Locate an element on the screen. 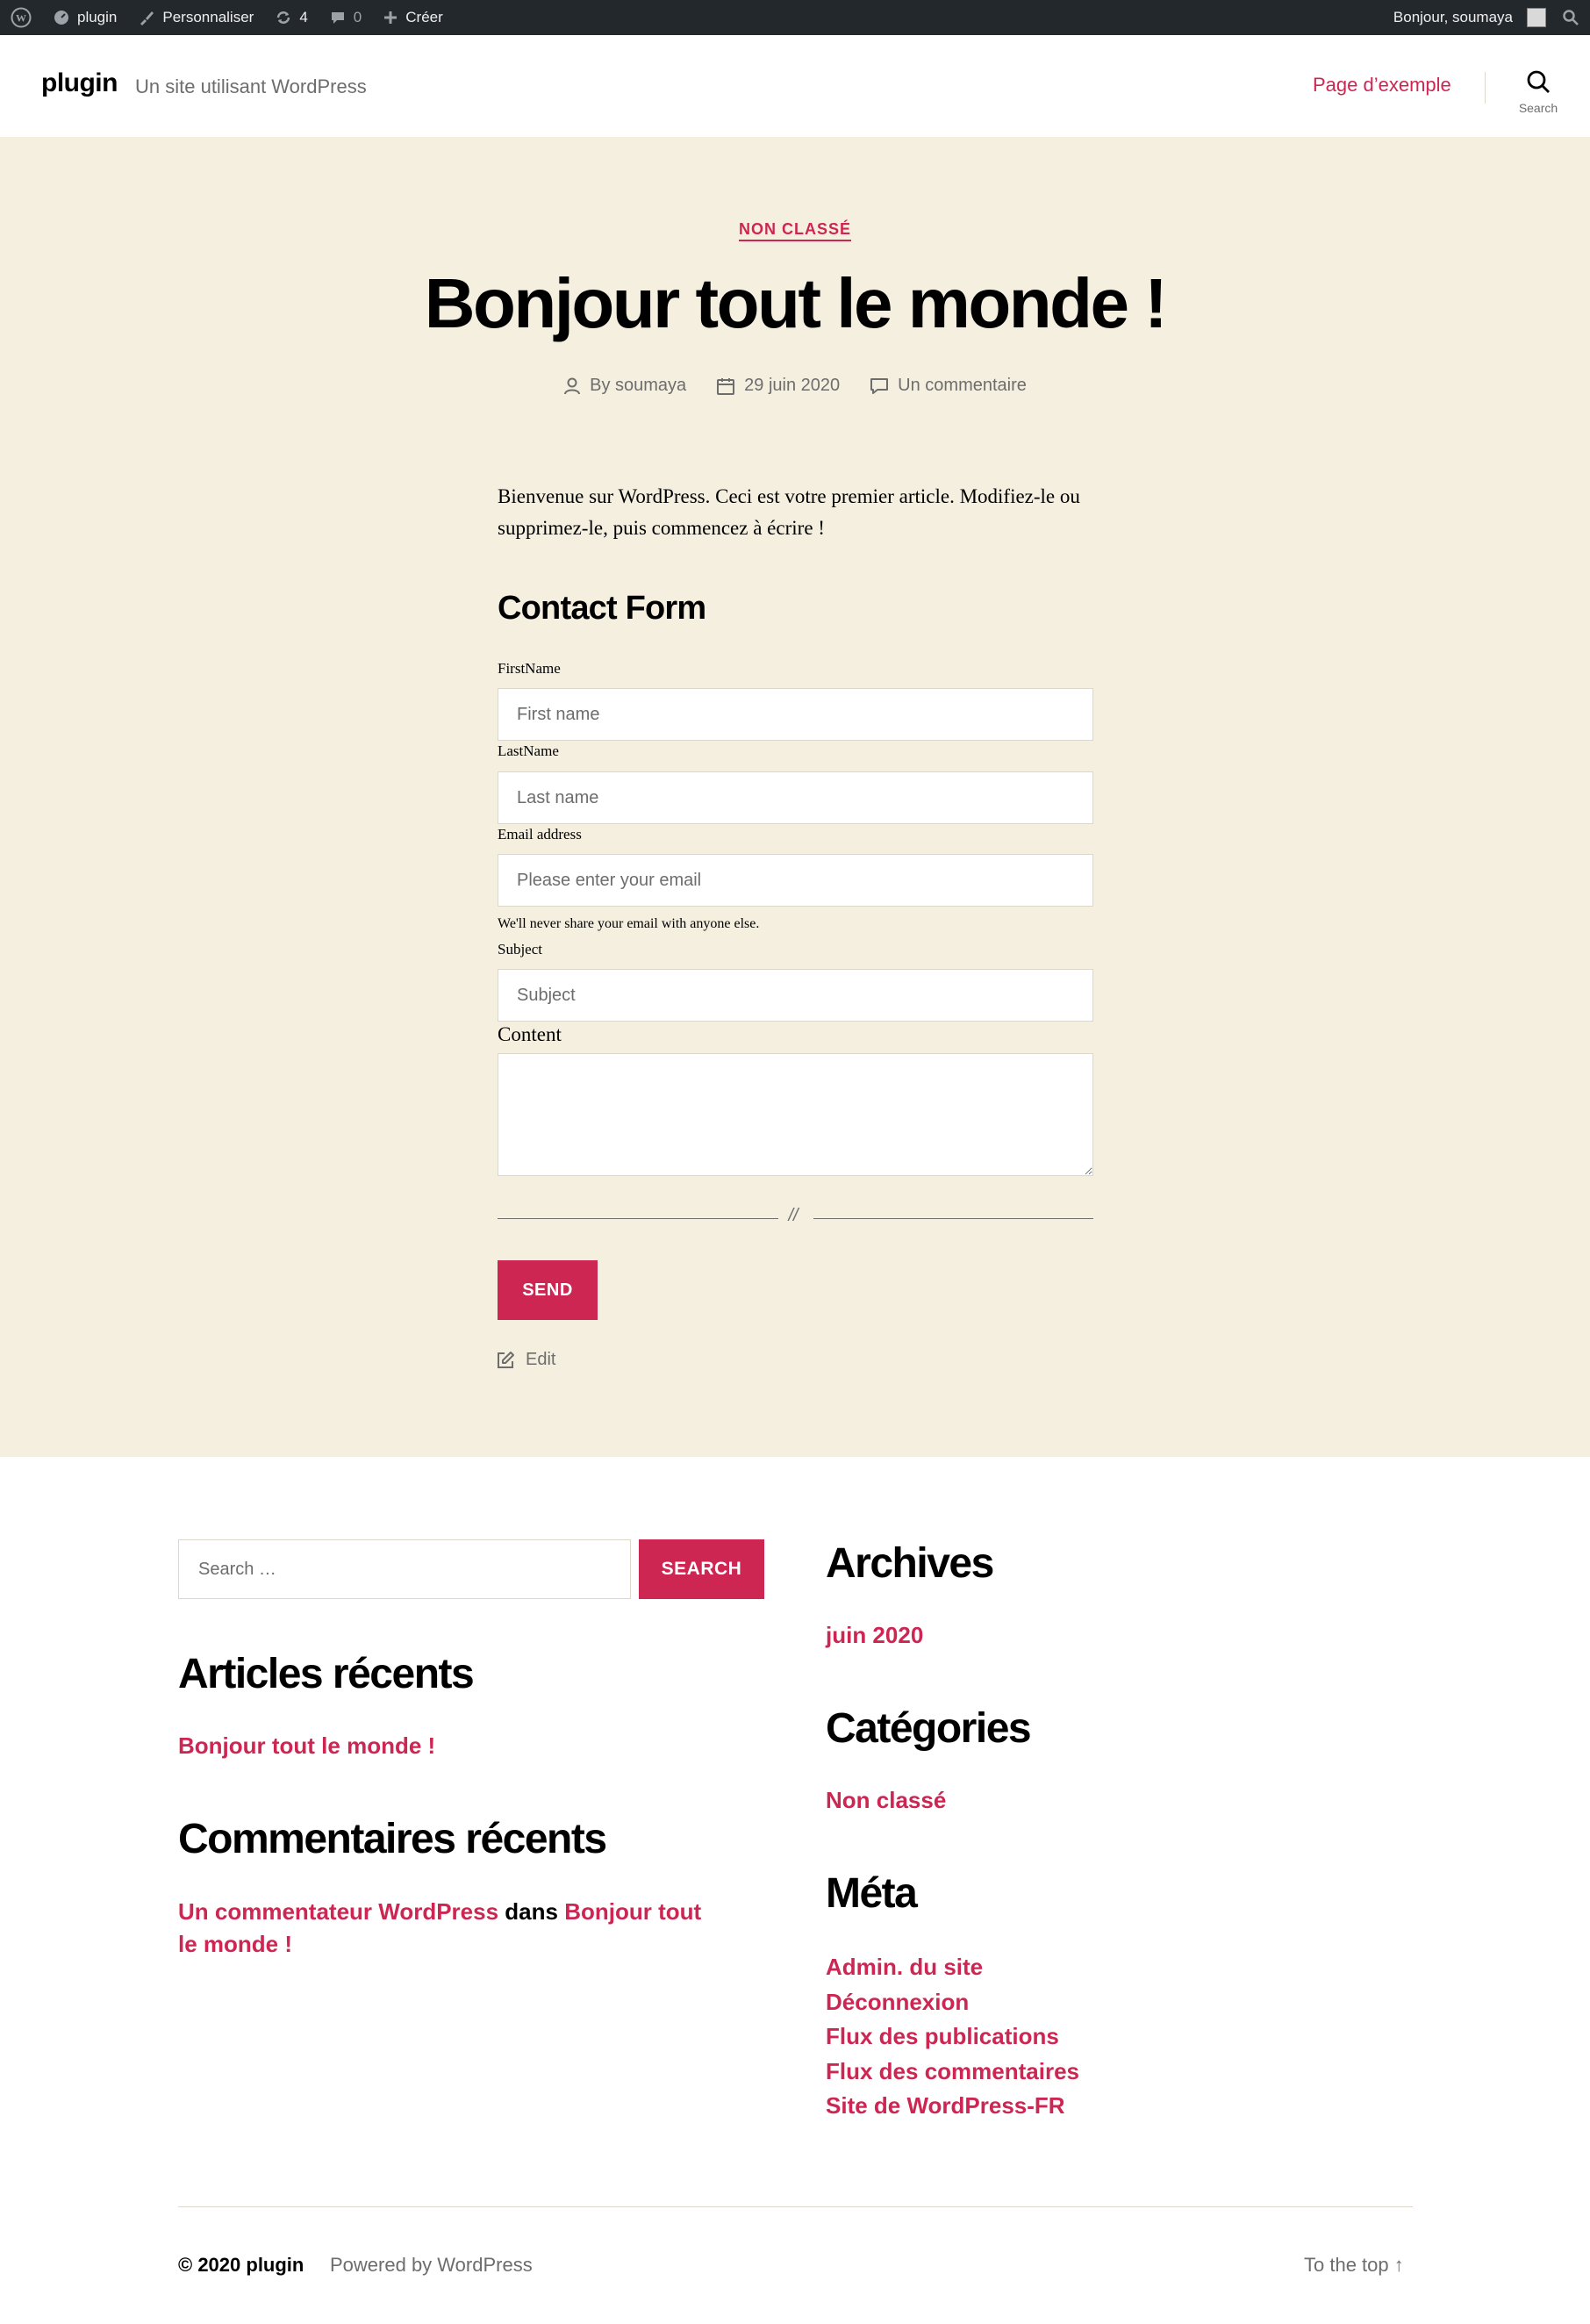 Image resolution: width=1590 pixels, height=2324 pixels. plus-icon is located at coordinates (391, 17).